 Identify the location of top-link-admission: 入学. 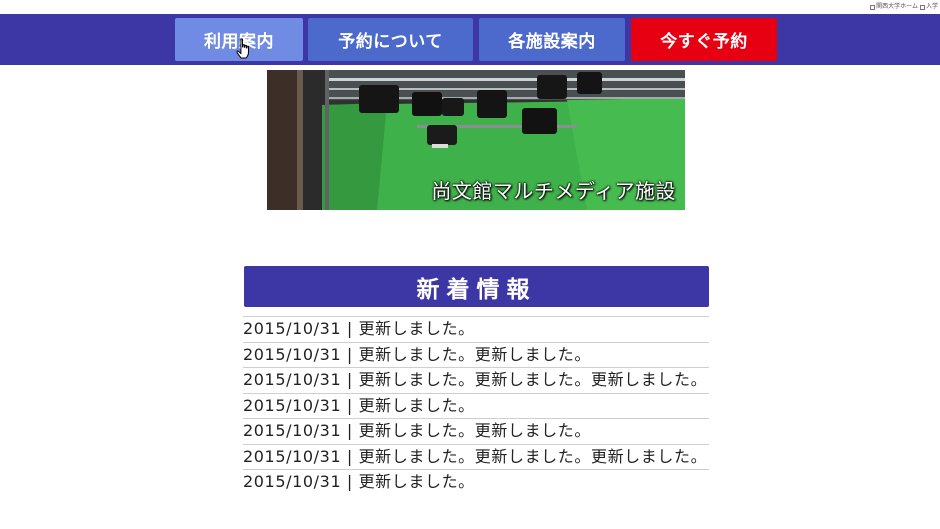
(928, 7).